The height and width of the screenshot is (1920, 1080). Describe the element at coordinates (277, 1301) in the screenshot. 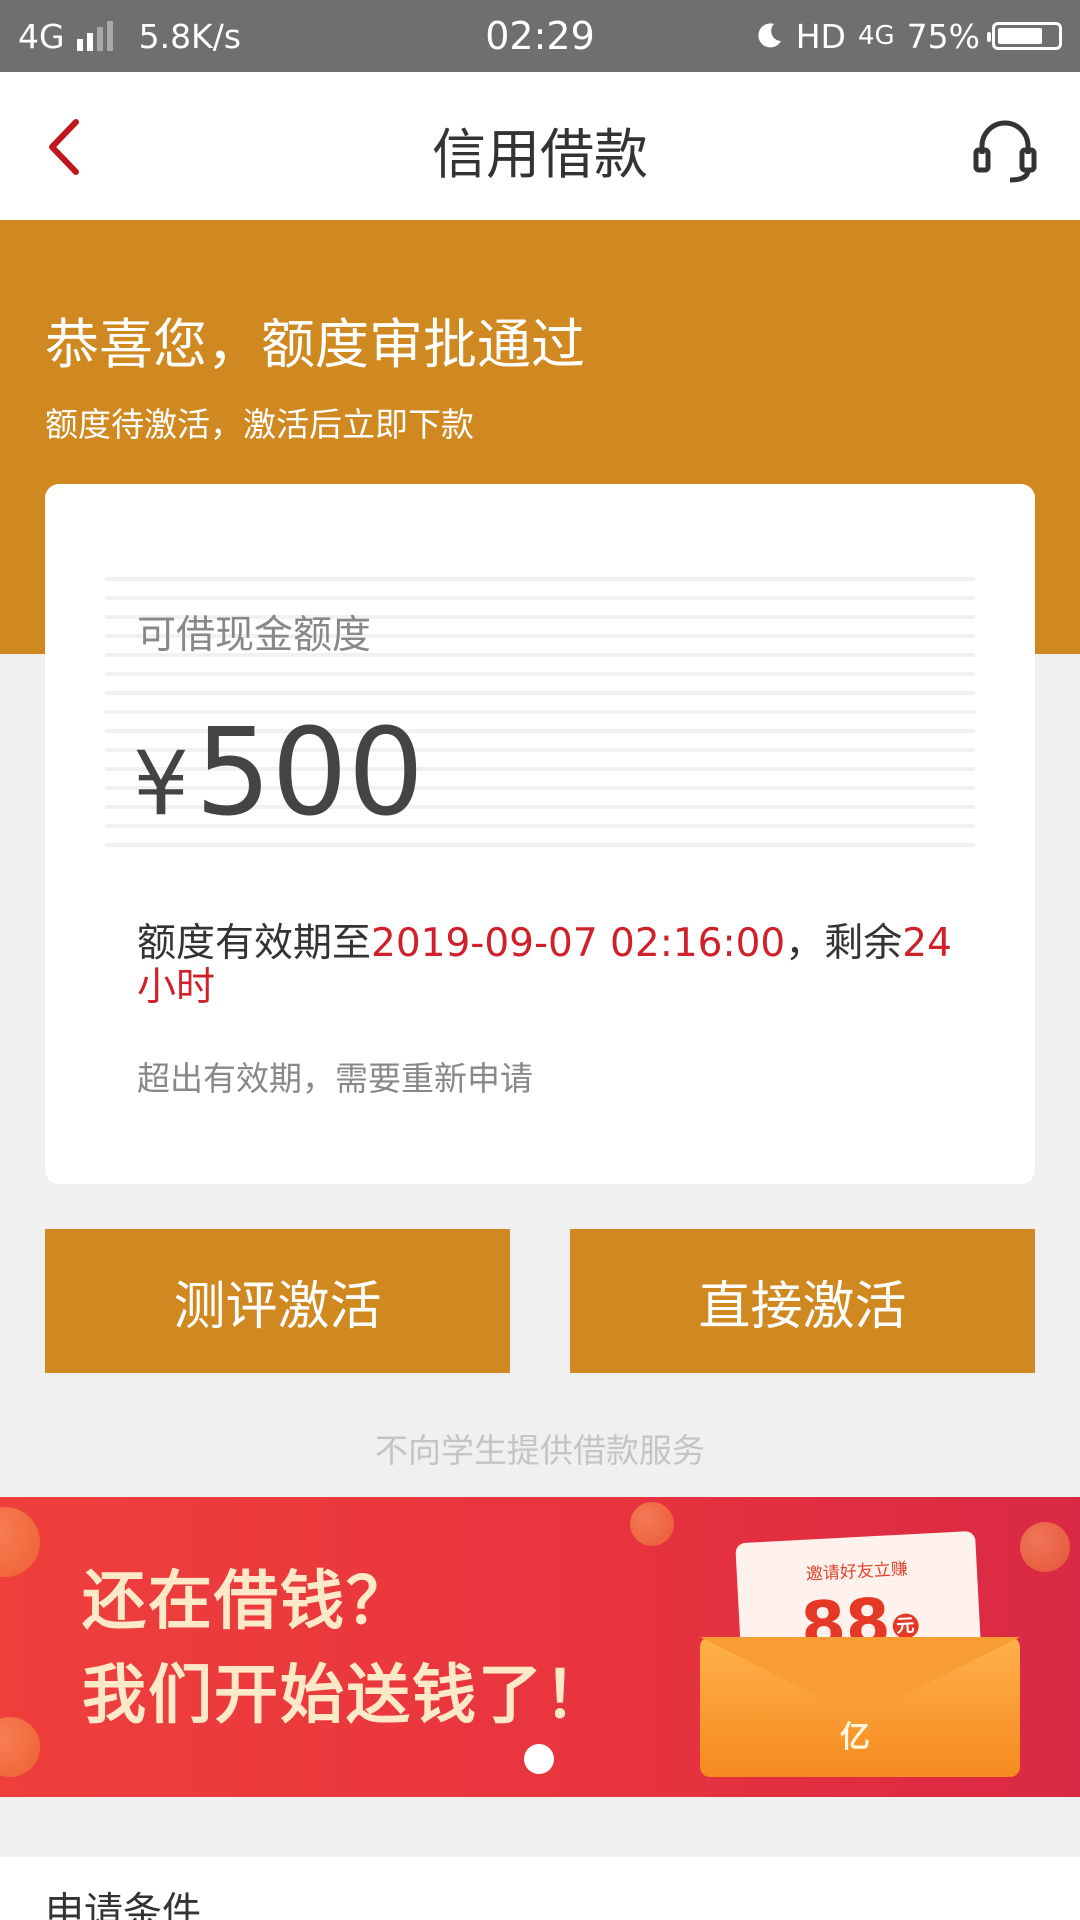

I see `evaluate-activate-button: 测评激活` at that location.